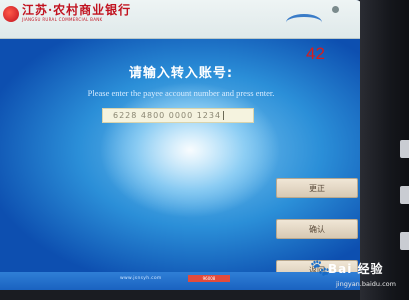 This screenshot has width=409, height=300. I want to click on confirm-button-label: 确认, so click(317, 229).